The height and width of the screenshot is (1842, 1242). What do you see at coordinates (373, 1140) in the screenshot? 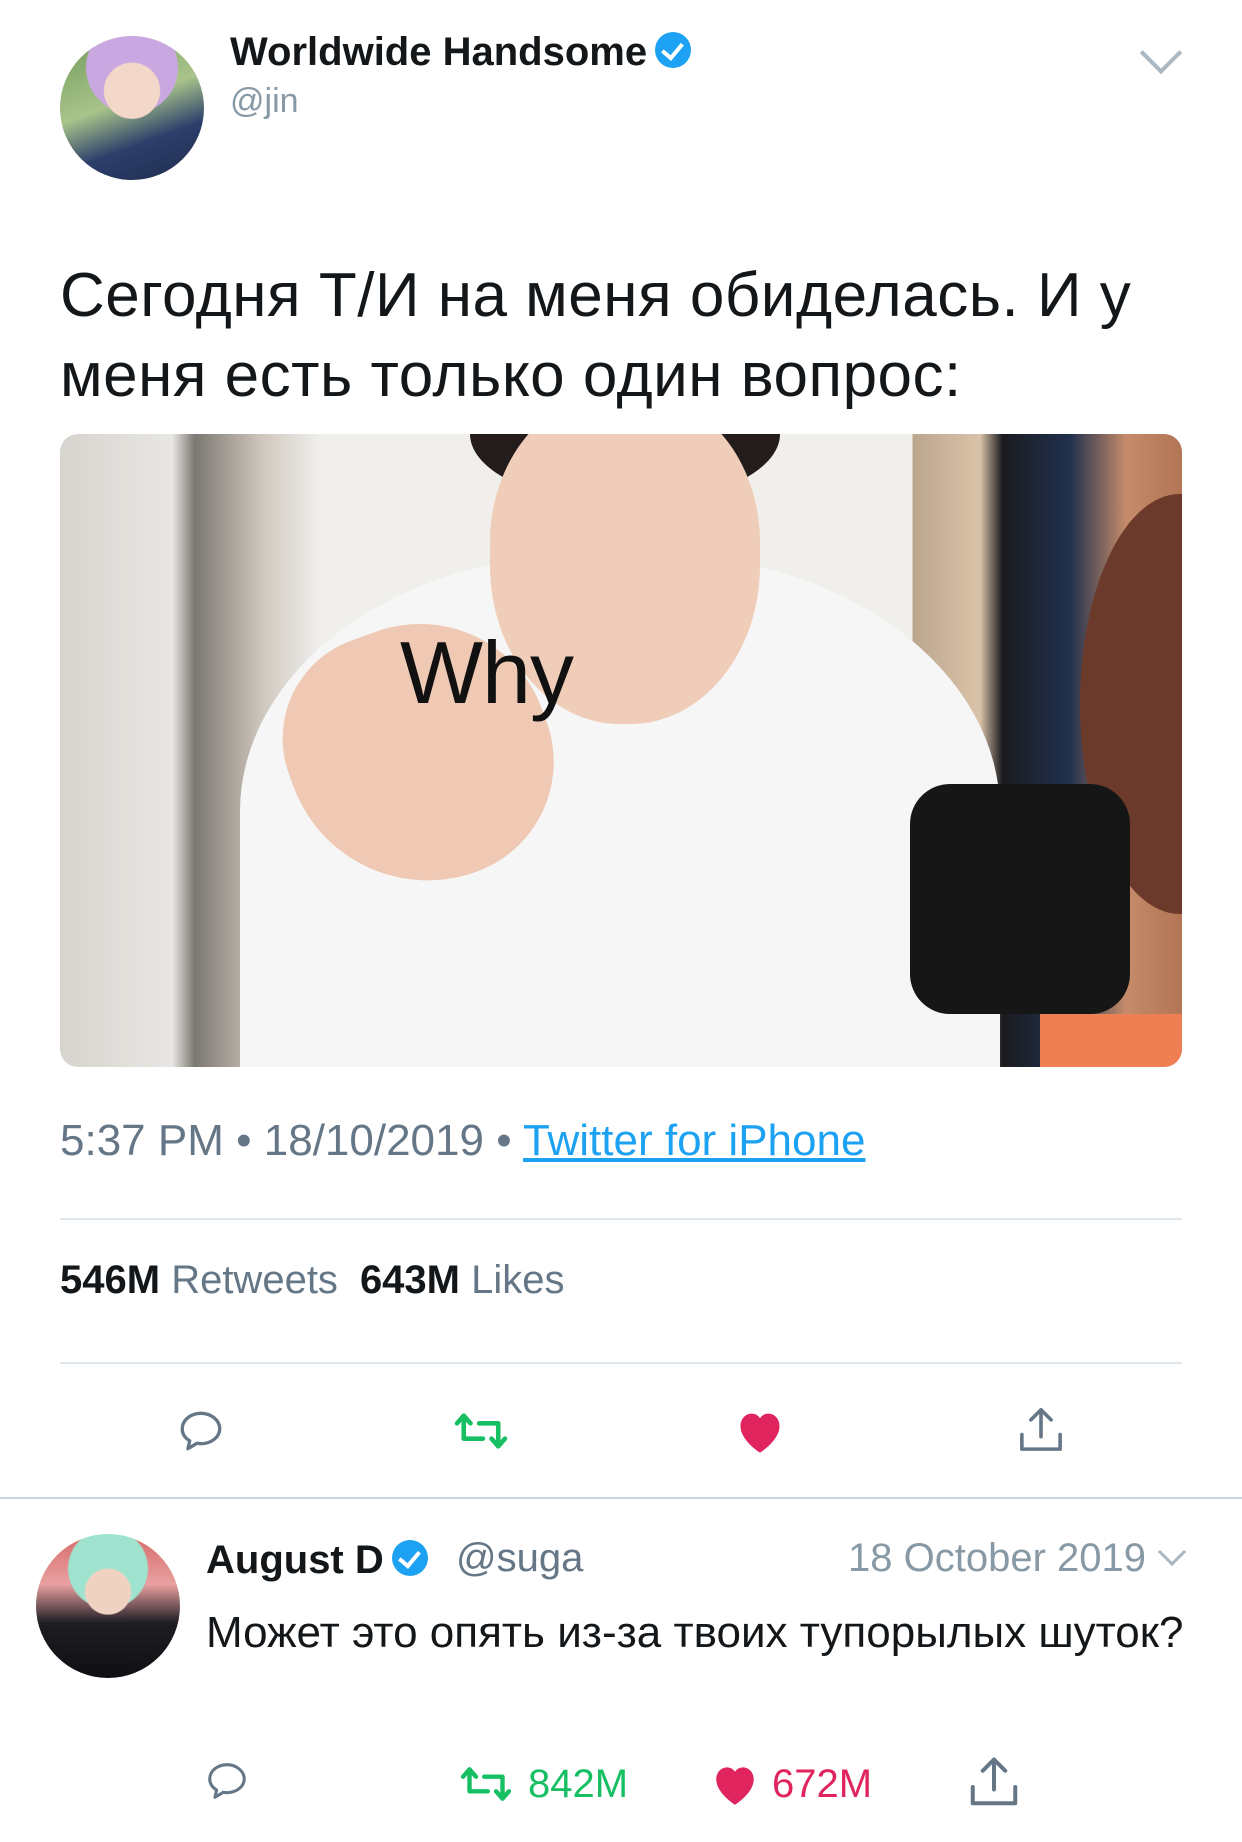
I see `tweet-date: 18/10/2019` at bounding box center [373, 1140].